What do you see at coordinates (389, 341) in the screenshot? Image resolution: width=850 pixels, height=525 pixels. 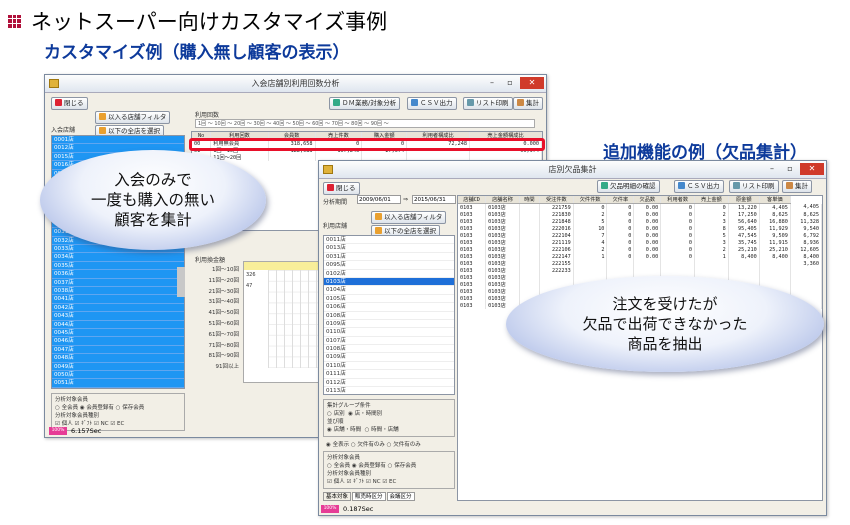 I see `list-item: 0107店` at bounding box center [389, 341].